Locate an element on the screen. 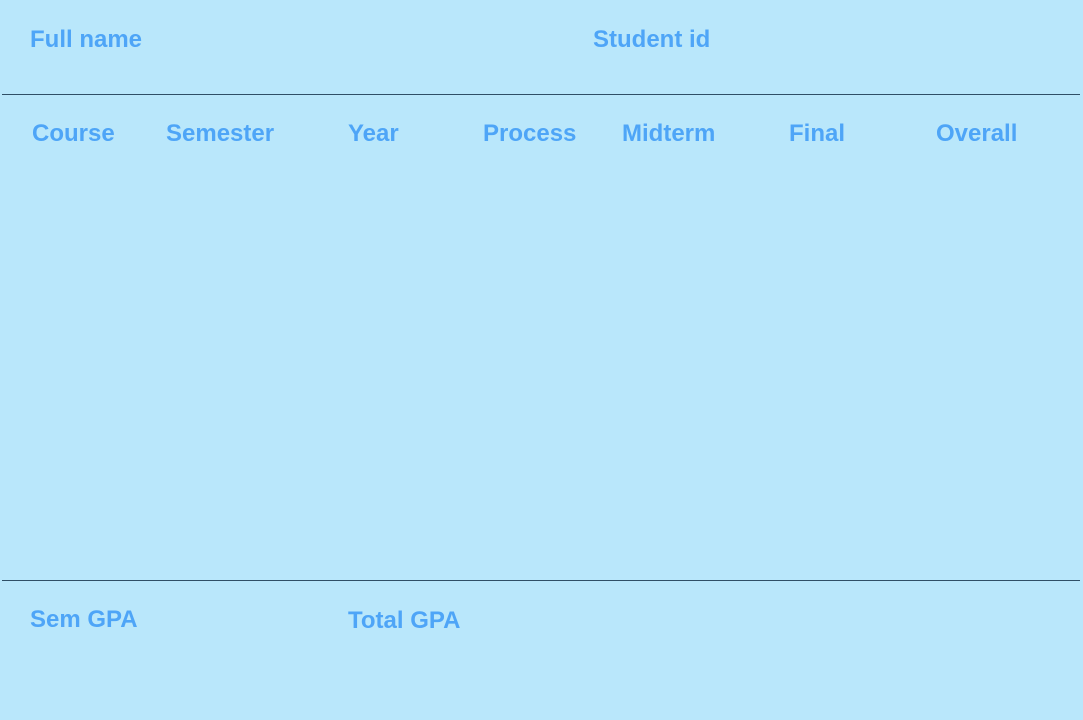 The image size is (1083, 720). column-header-semester: Semester is located at coordinates (220, 133).